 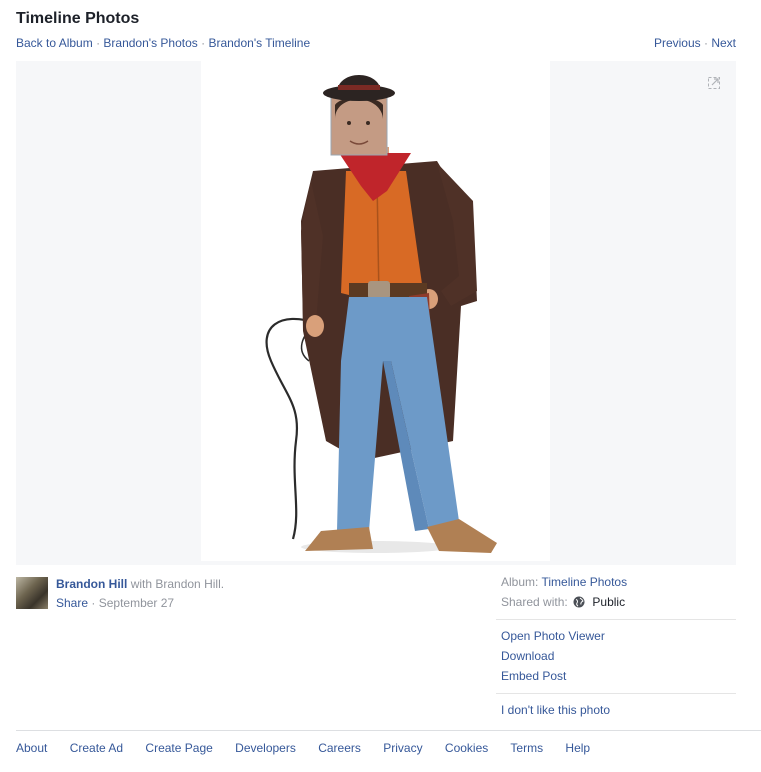 I want to click on back-to-album-link: Back to Album, so click(x=54, y=43).